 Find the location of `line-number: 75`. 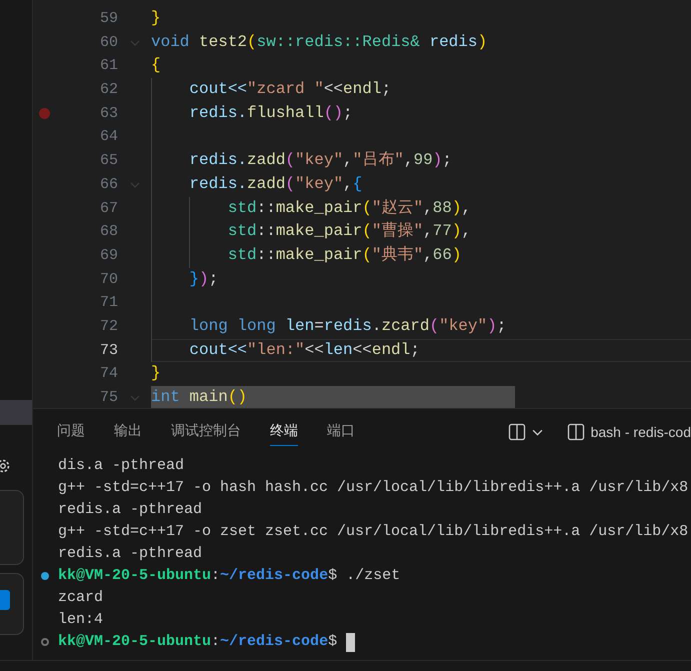

line-number: 75 is located at coordinates (108, 398).